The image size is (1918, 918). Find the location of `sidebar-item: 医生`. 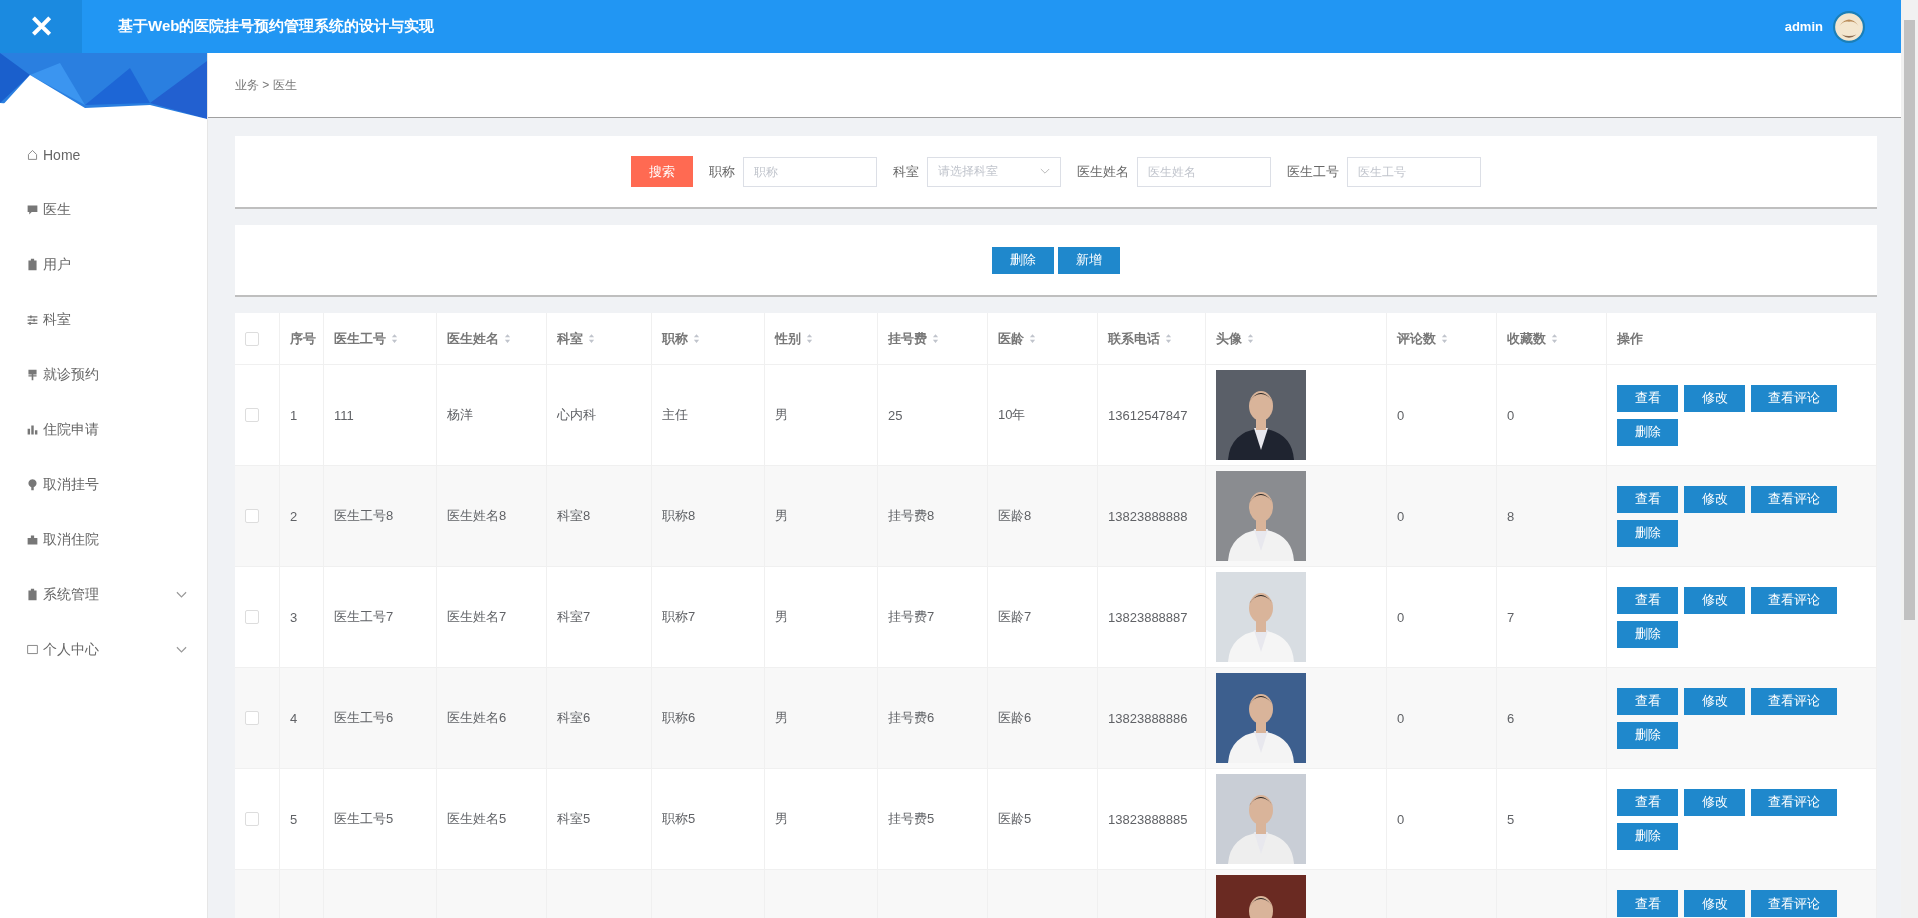

sidebar-item: 医生 is located at coordinates (103, 209).